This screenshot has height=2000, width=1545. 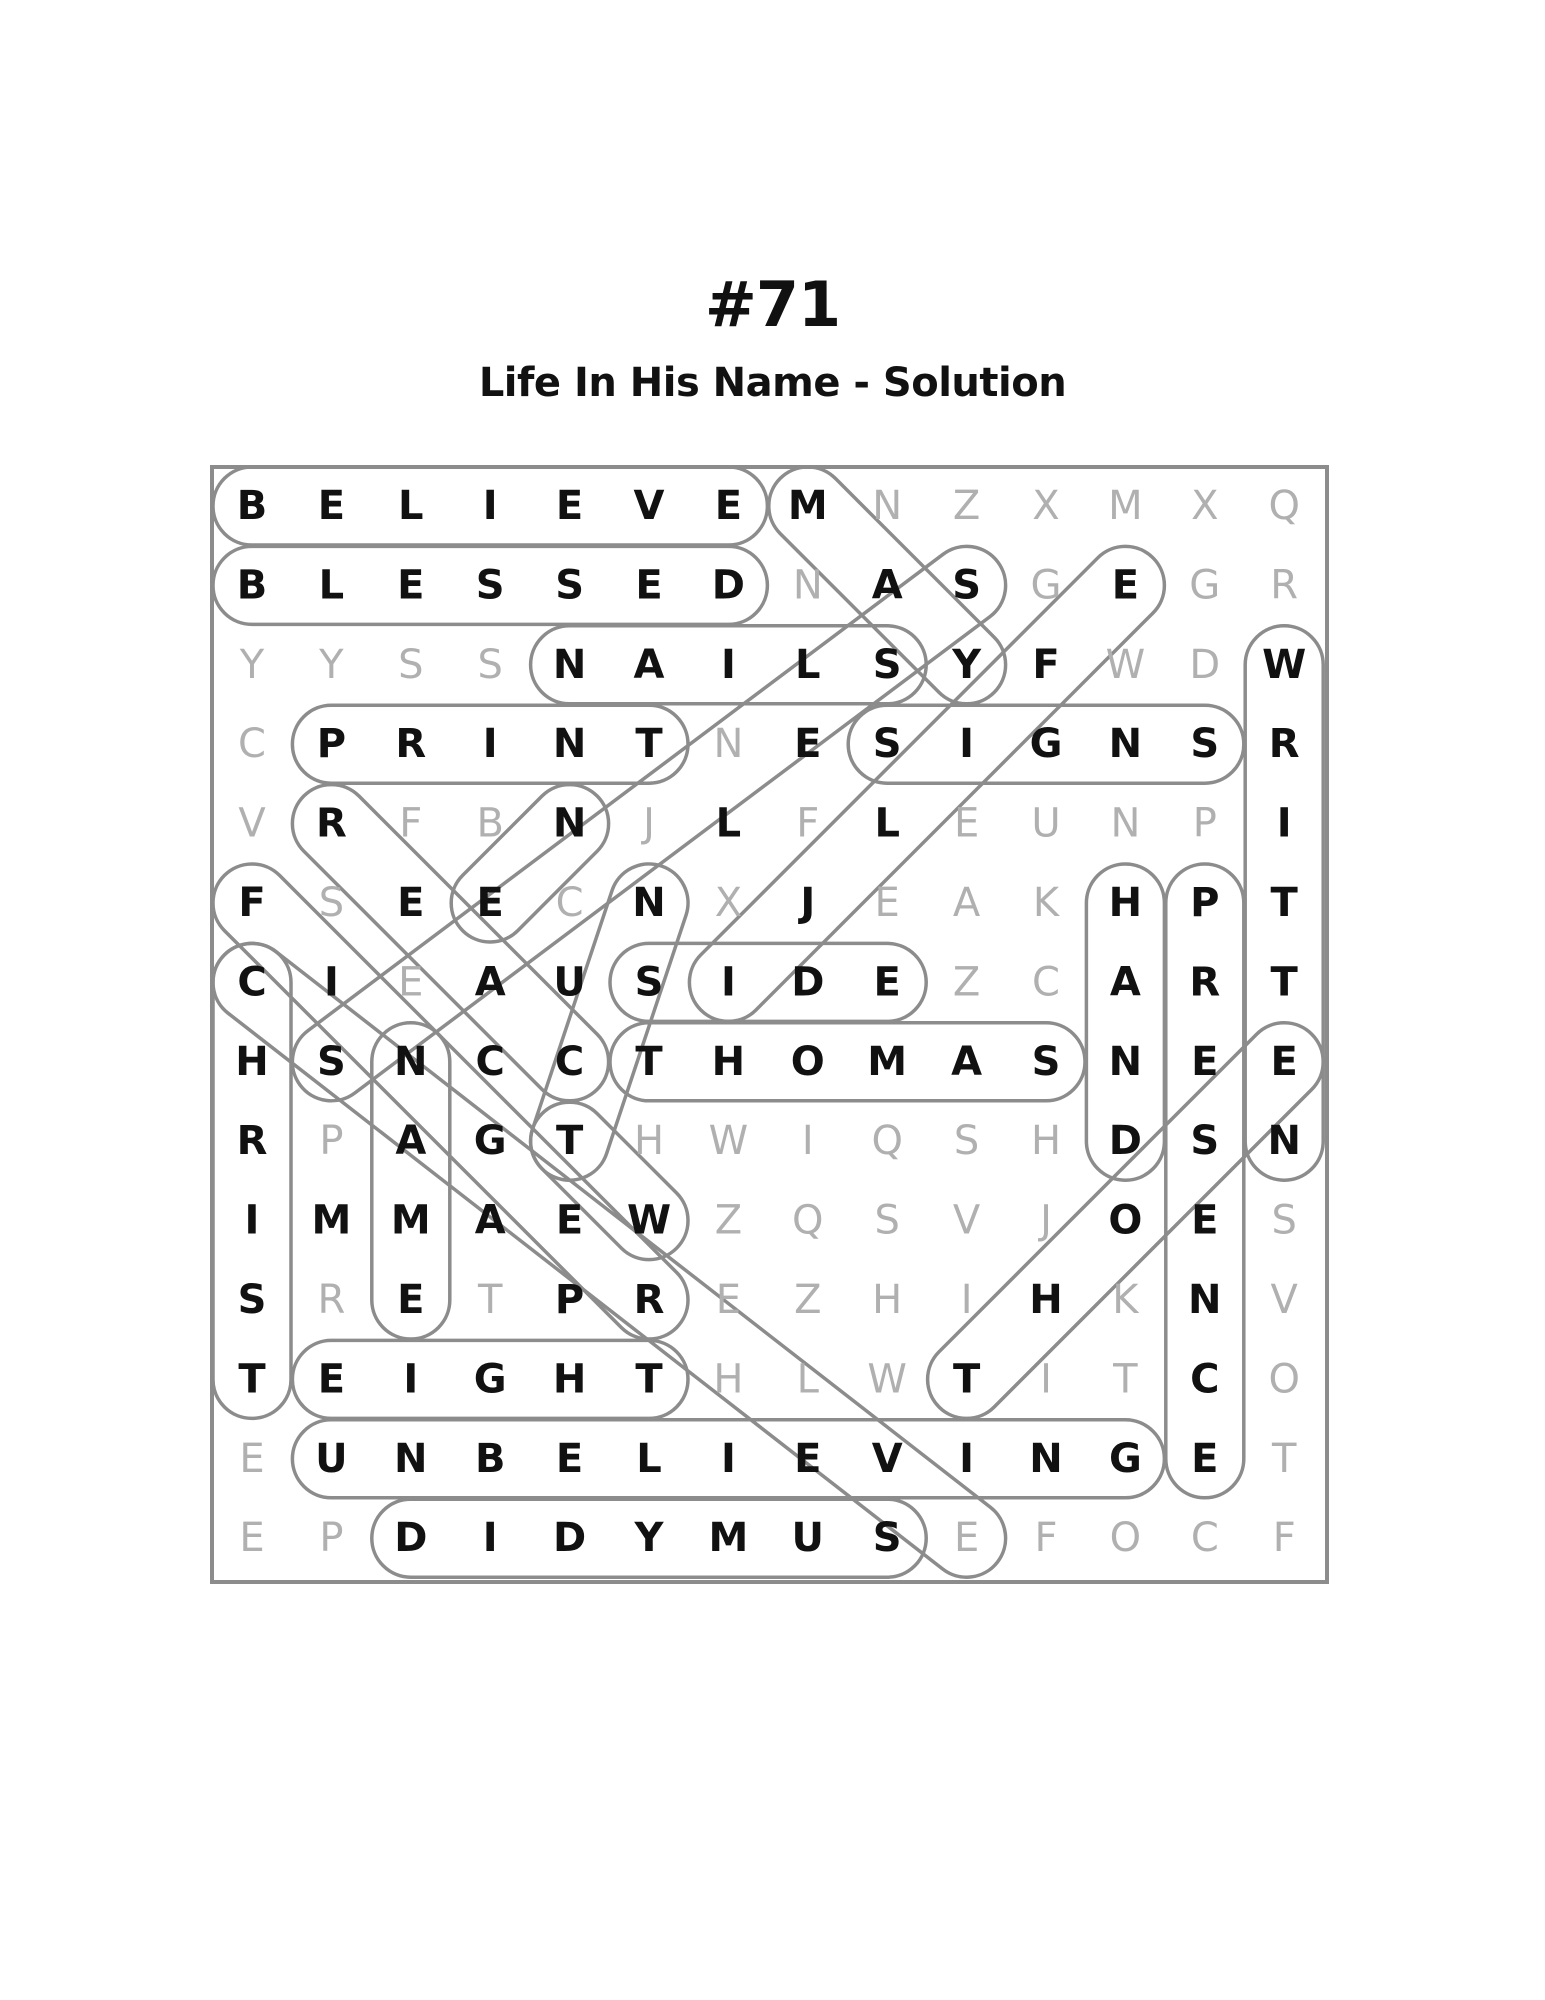 I want to click on grid-letter: V, so click(x=967, y=1221).